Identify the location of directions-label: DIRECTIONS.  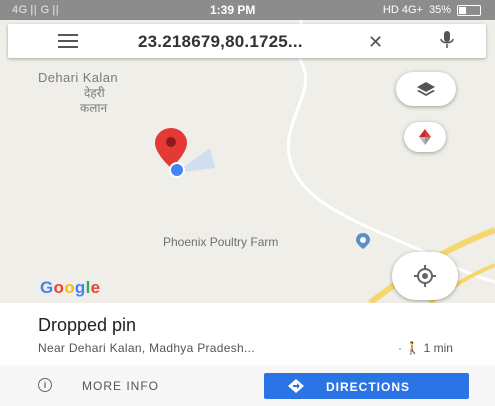
(368, 387).